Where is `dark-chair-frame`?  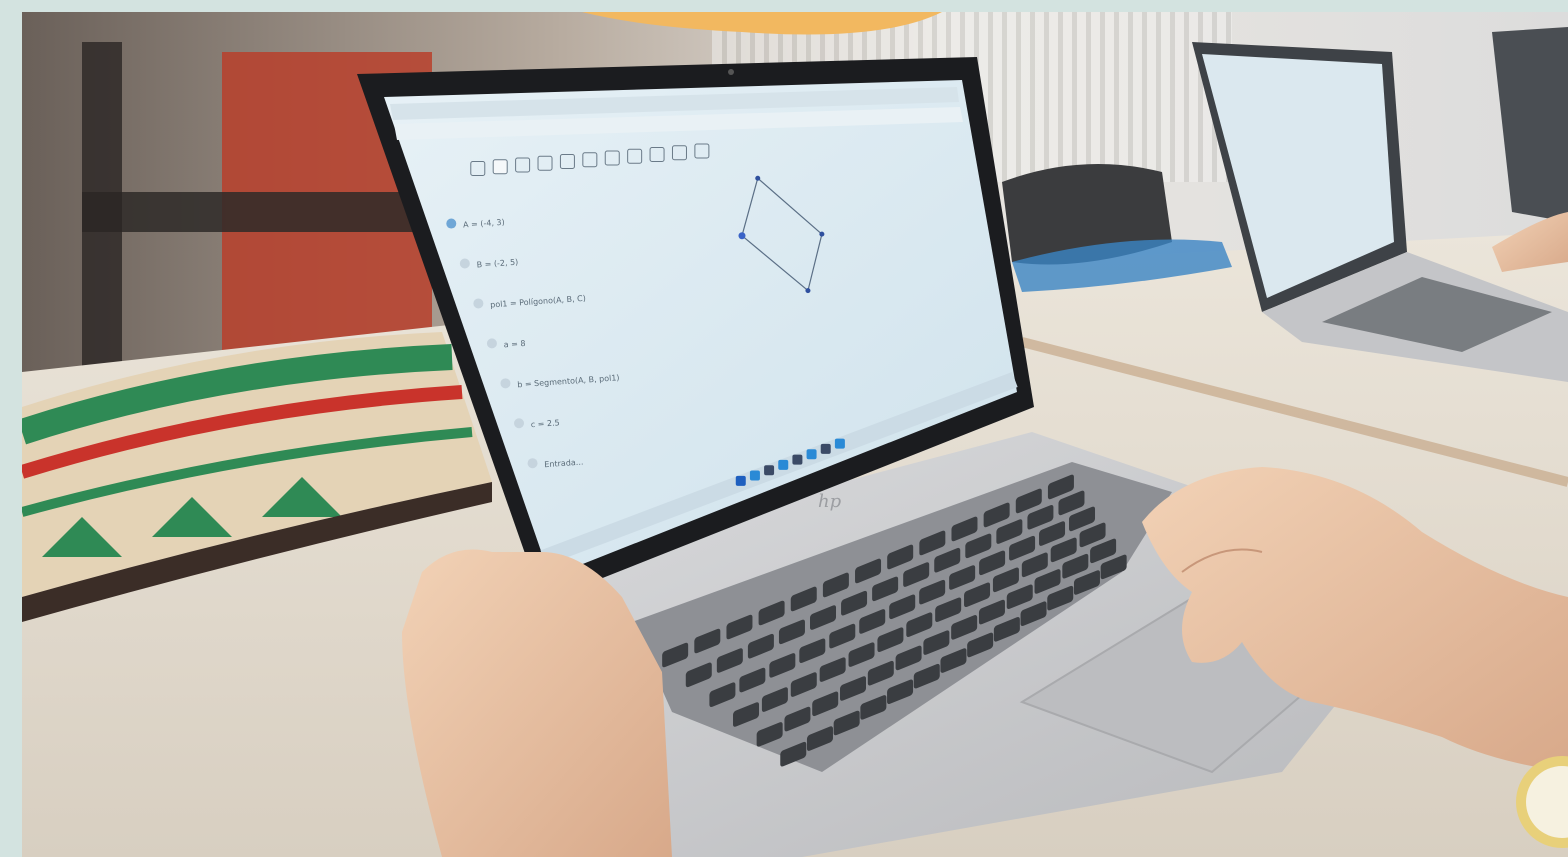 dark-chair-frame is located at coordinates (262, 212).